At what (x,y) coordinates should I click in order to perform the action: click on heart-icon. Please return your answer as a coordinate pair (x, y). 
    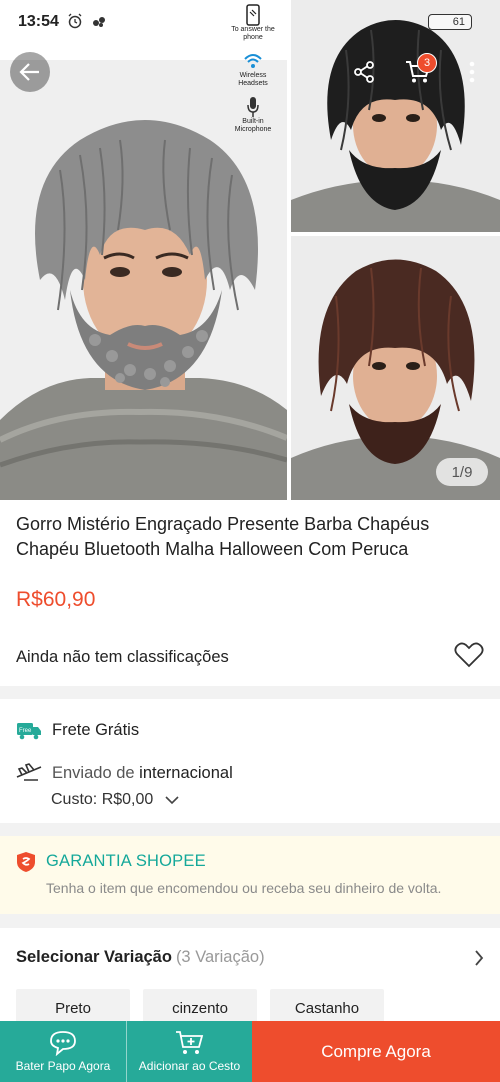
    Looking at the image, I should click on (469, 655).